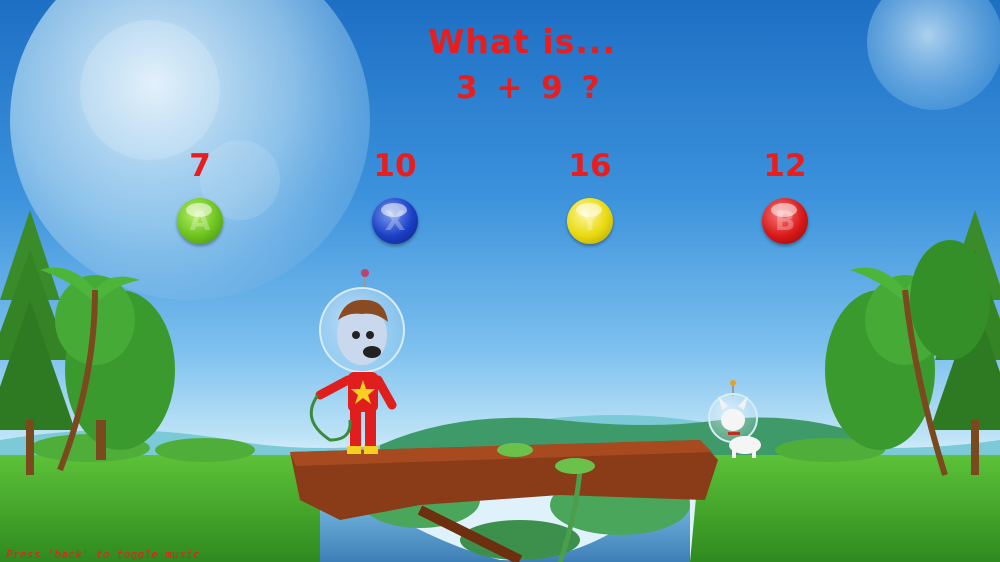  I want to click on question-expression: 3 + 9 ?, so click(528, 88).